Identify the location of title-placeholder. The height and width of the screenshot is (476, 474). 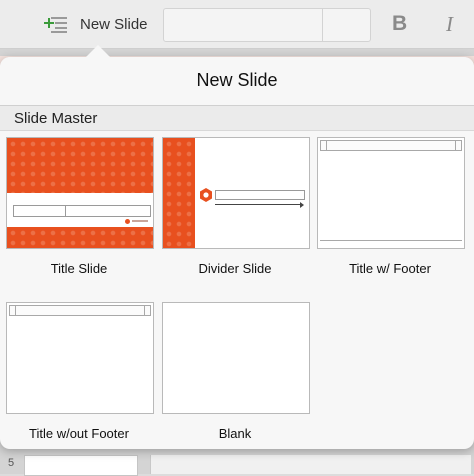
(41, 211).